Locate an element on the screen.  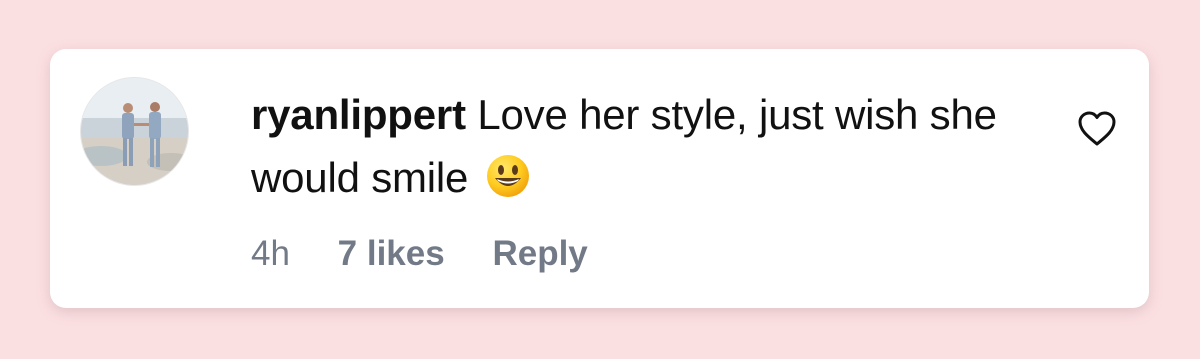
like-button is located at coordinates (1097, 129).